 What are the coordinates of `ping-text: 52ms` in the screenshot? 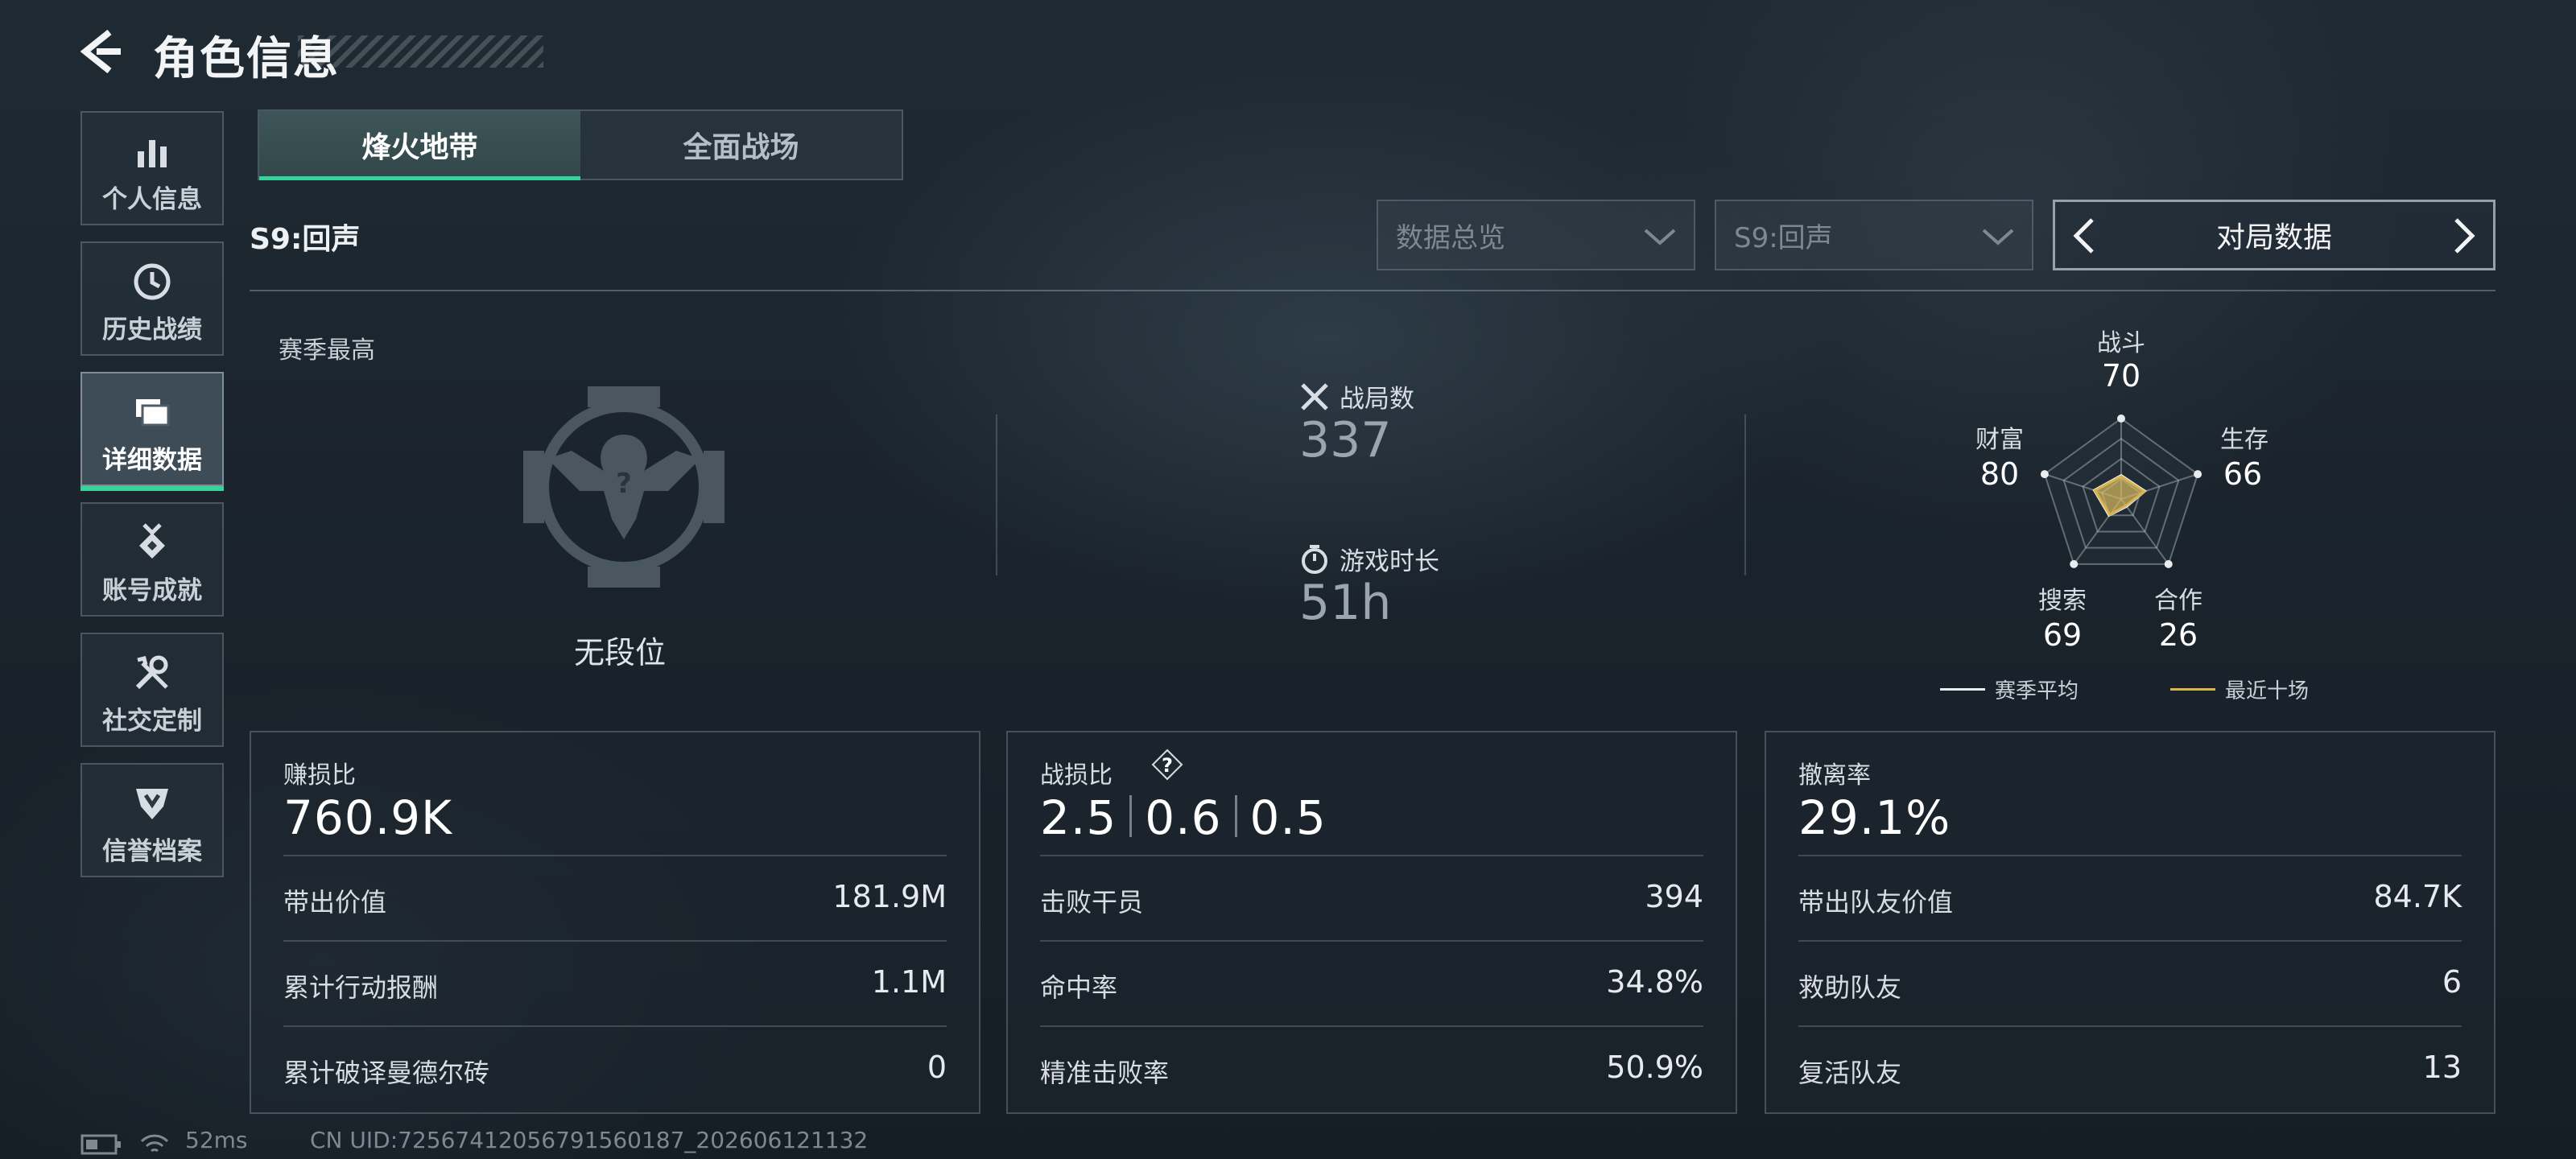 It's located at (216, 1140).